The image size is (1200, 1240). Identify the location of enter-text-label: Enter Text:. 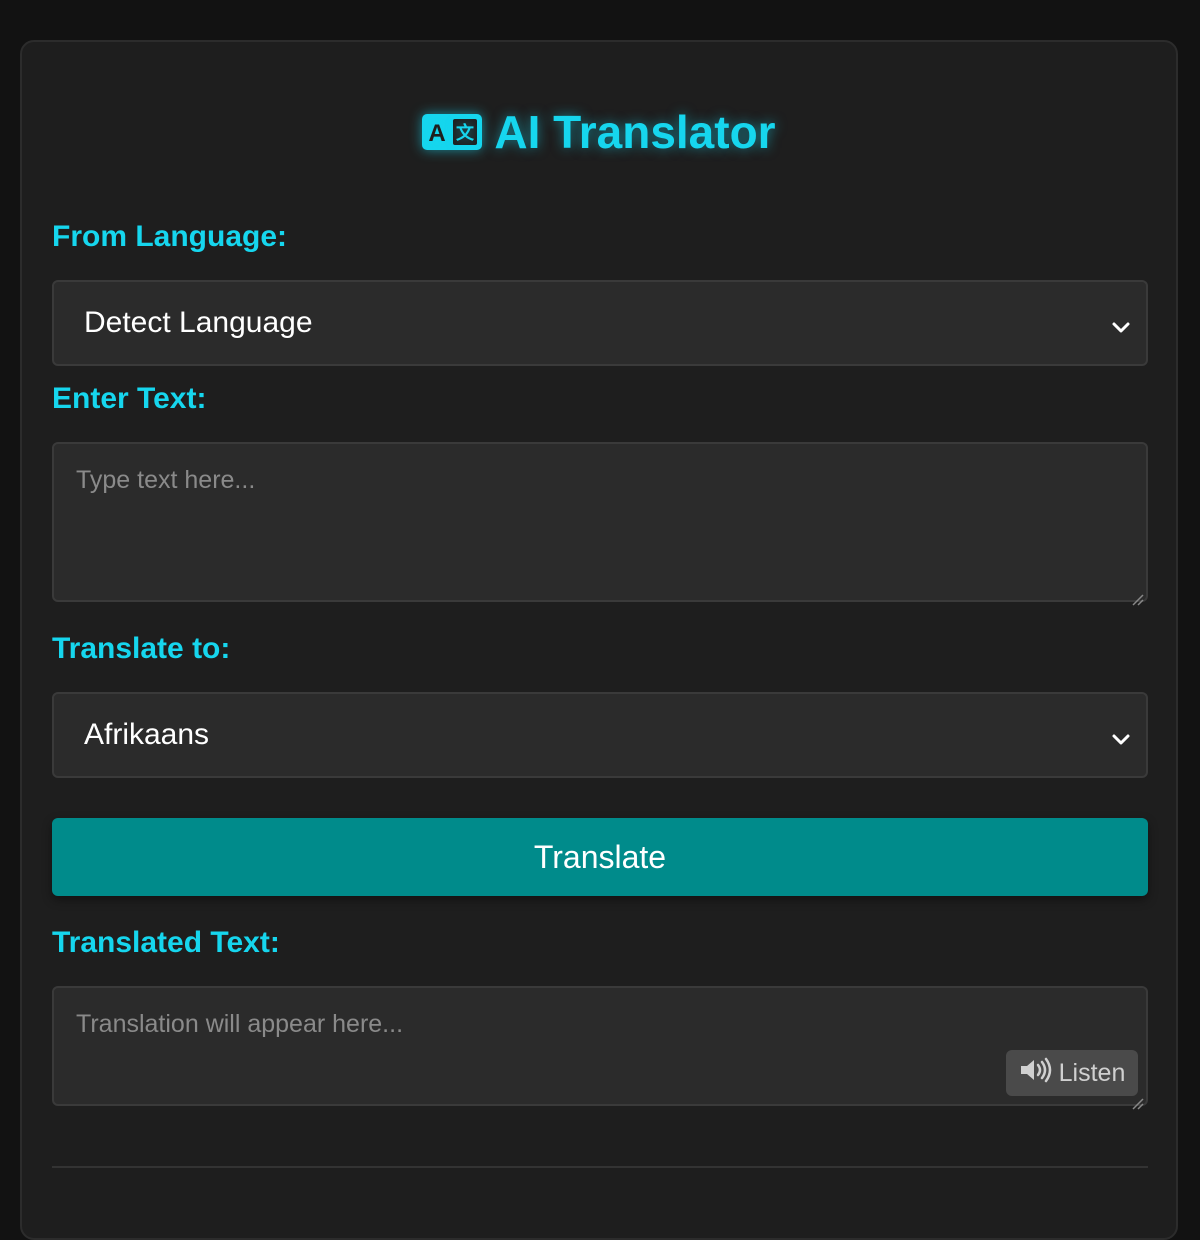
(129, 398).